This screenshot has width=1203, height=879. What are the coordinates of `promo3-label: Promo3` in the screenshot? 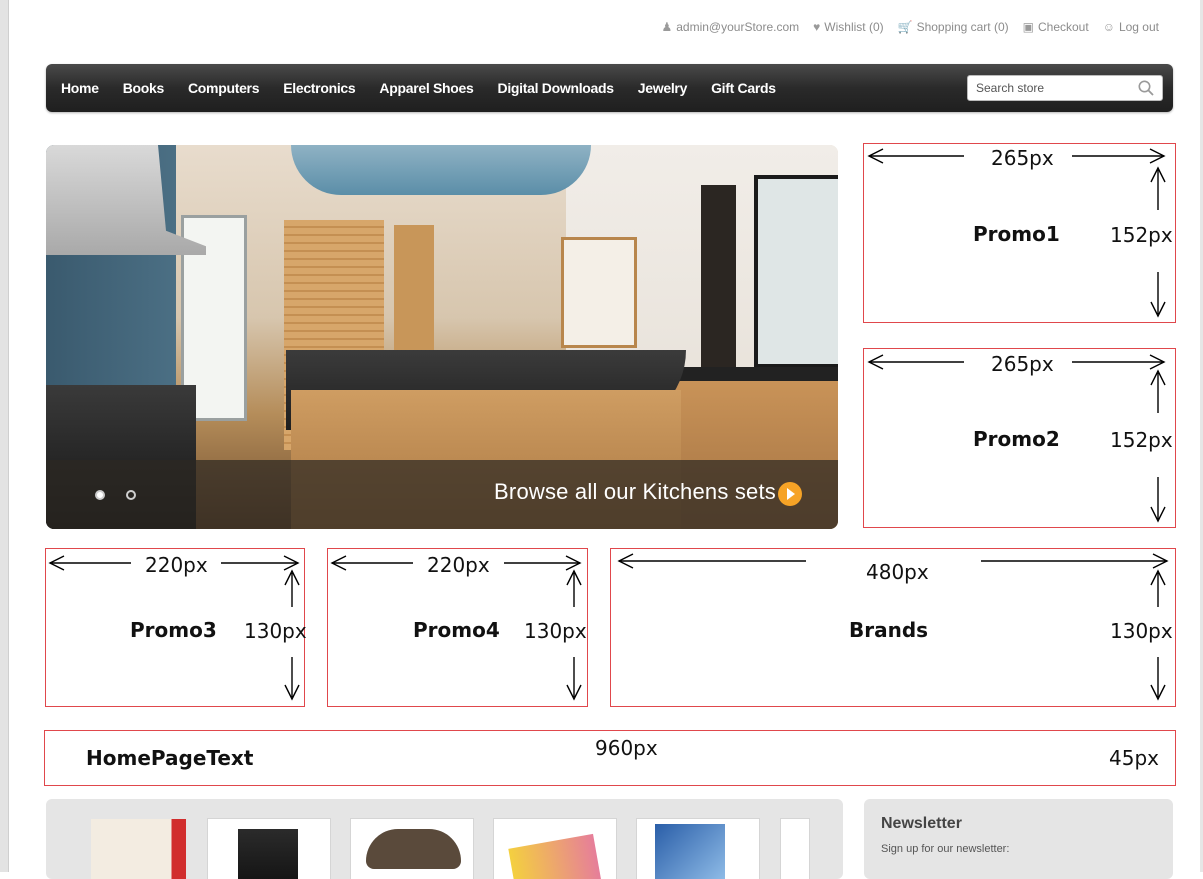 It's located at (173, 630).